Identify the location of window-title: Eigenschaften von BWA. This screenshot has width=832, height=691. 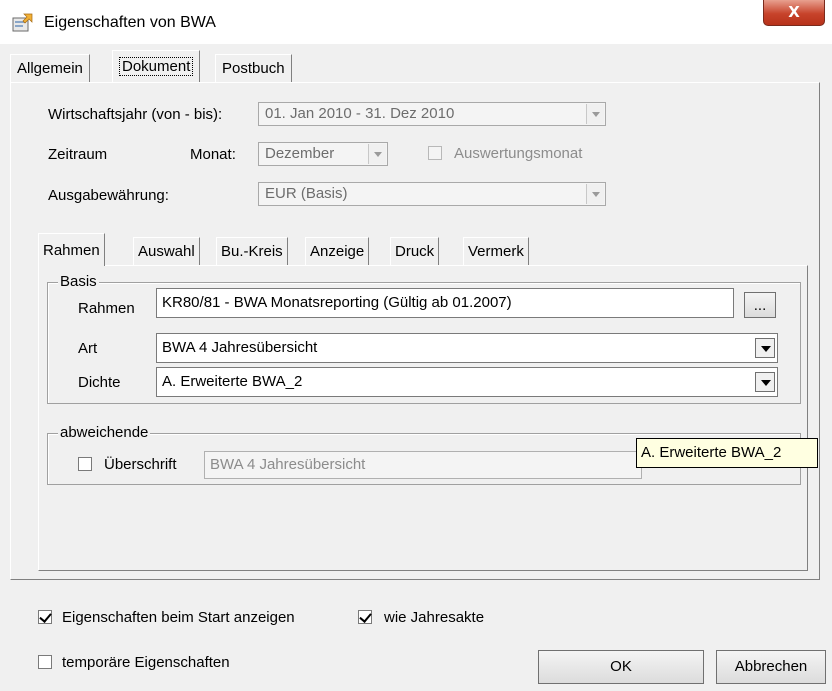
(130, 22).